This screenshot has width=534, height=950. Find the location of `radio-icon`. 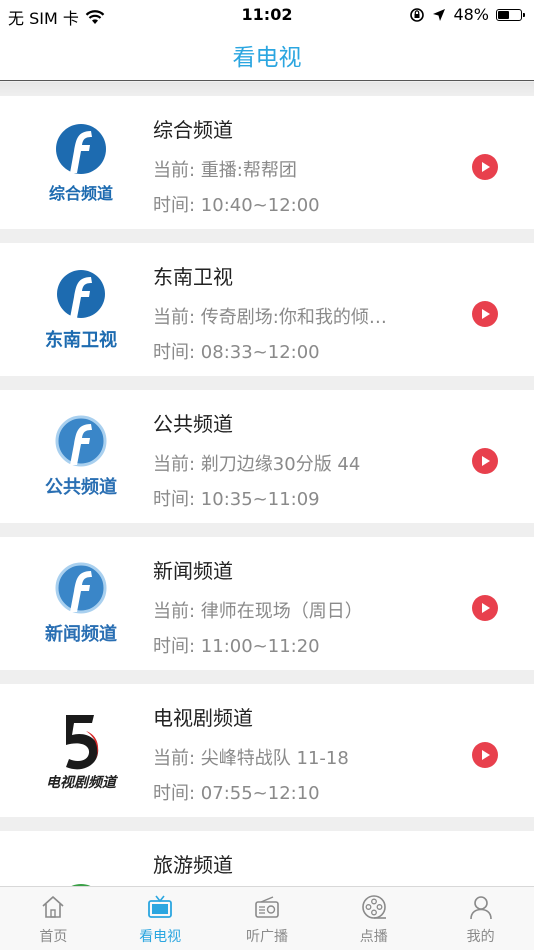

radio-icon is located at coordinates (267, 907).